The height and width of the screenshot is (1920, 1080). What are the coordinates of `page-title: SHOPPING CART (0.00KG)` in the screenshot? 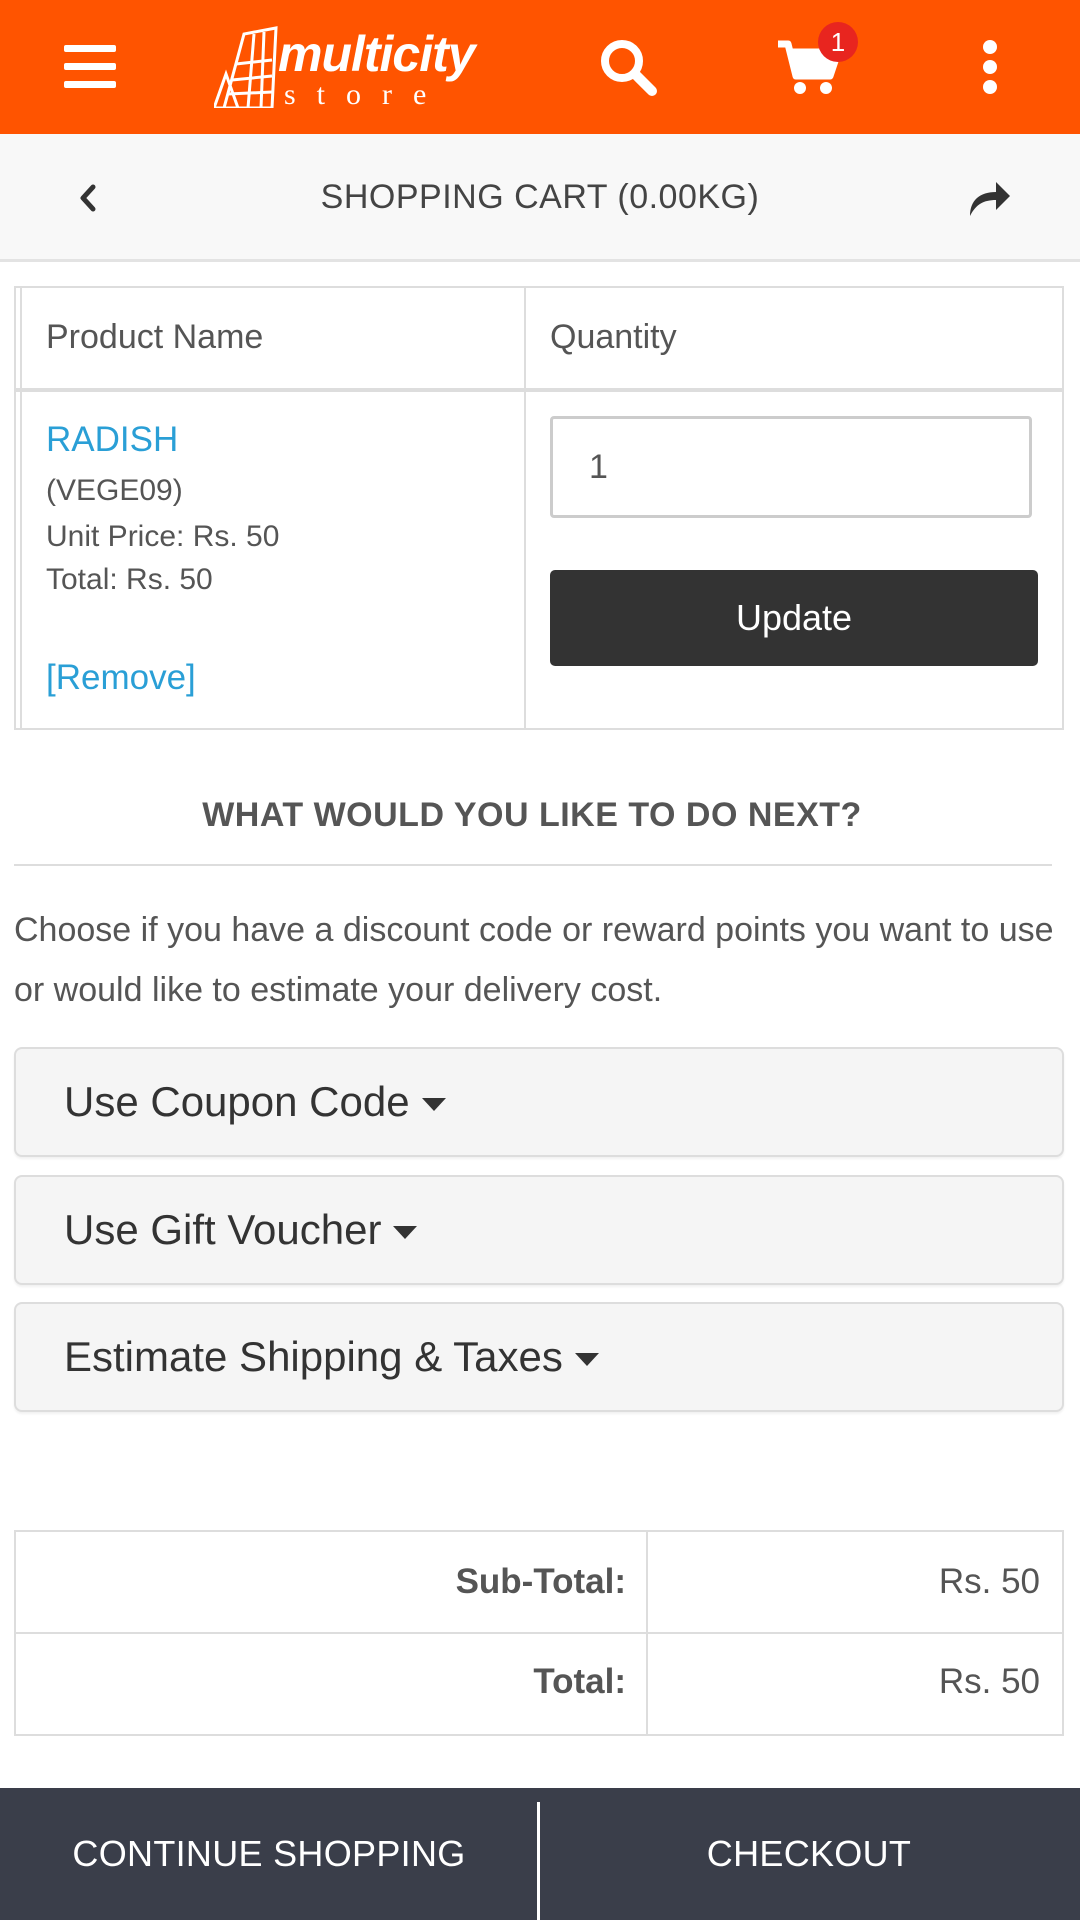 It's located at (540, 197).